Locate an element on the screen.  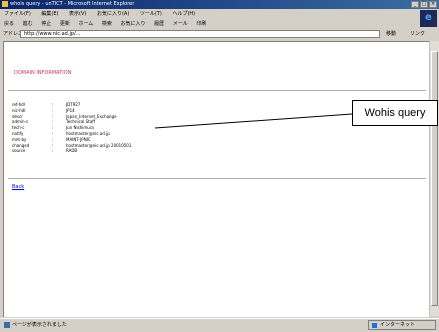
zone-text: インターネット is located at coordinates (398, 325).